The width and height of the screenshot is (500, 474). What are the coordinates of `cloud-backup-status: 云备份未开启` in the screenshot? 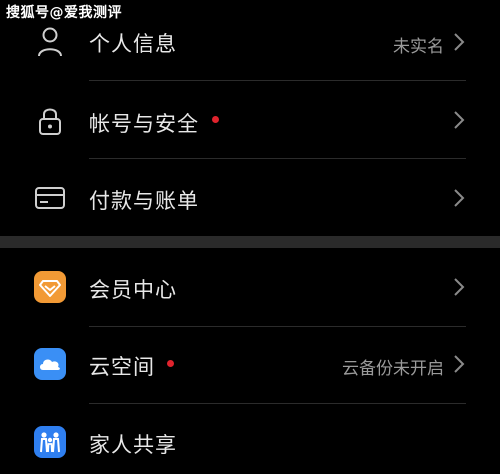 It's located at (393, 369).